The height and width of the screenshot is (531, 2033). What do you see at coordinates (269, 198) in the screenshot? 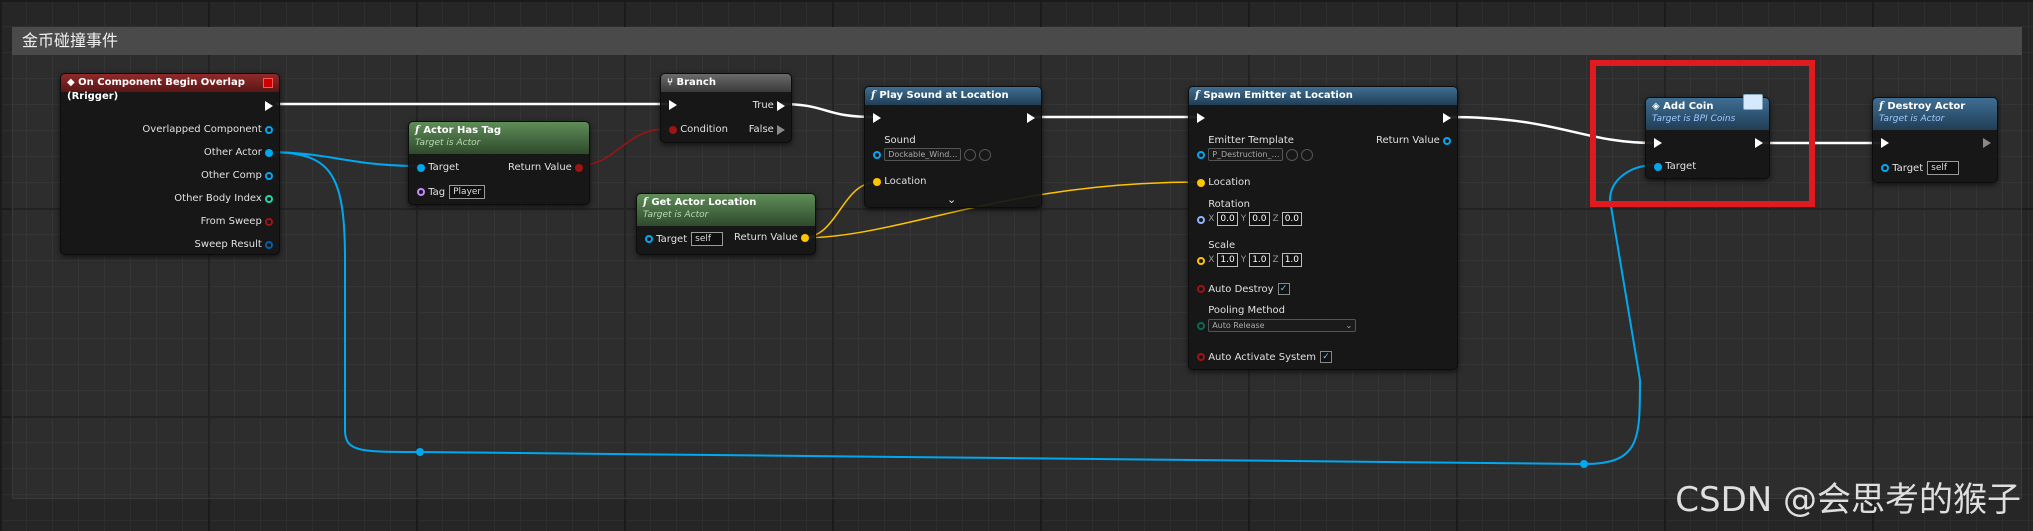
I see `int-pin-icon` at bounding box center [269, 198].